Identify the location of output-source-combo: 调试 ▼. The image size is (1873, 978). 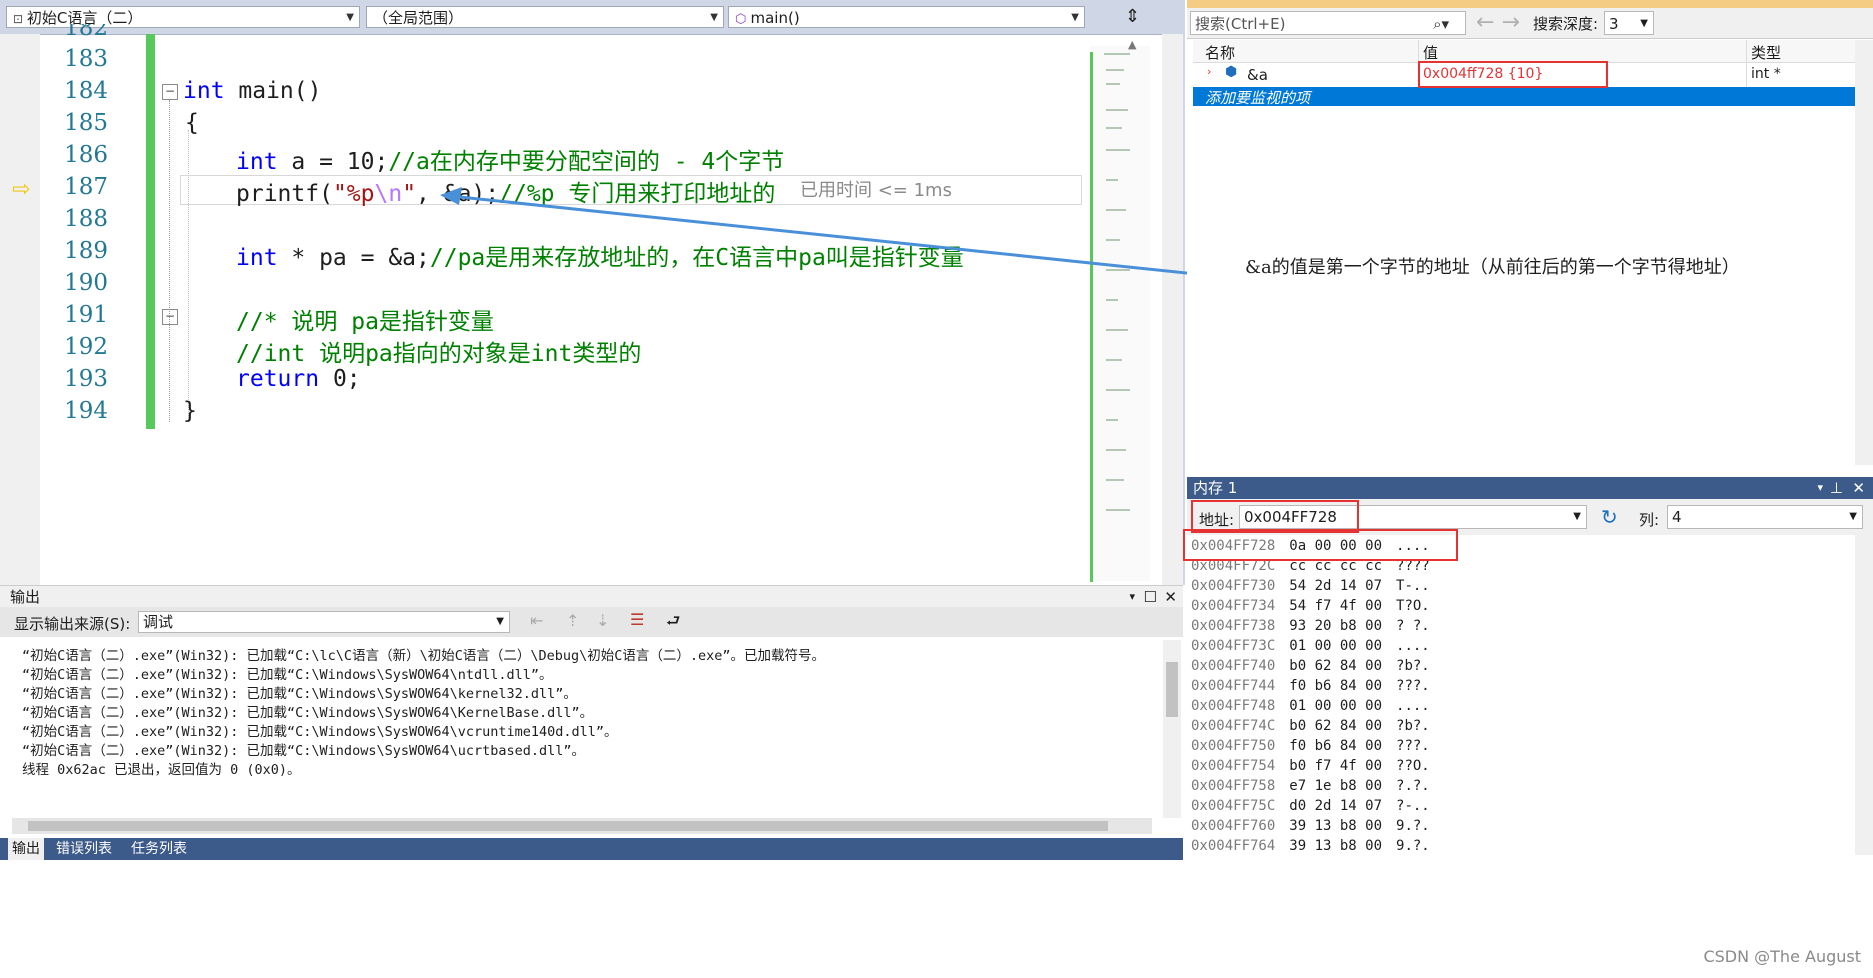
(324, 622).